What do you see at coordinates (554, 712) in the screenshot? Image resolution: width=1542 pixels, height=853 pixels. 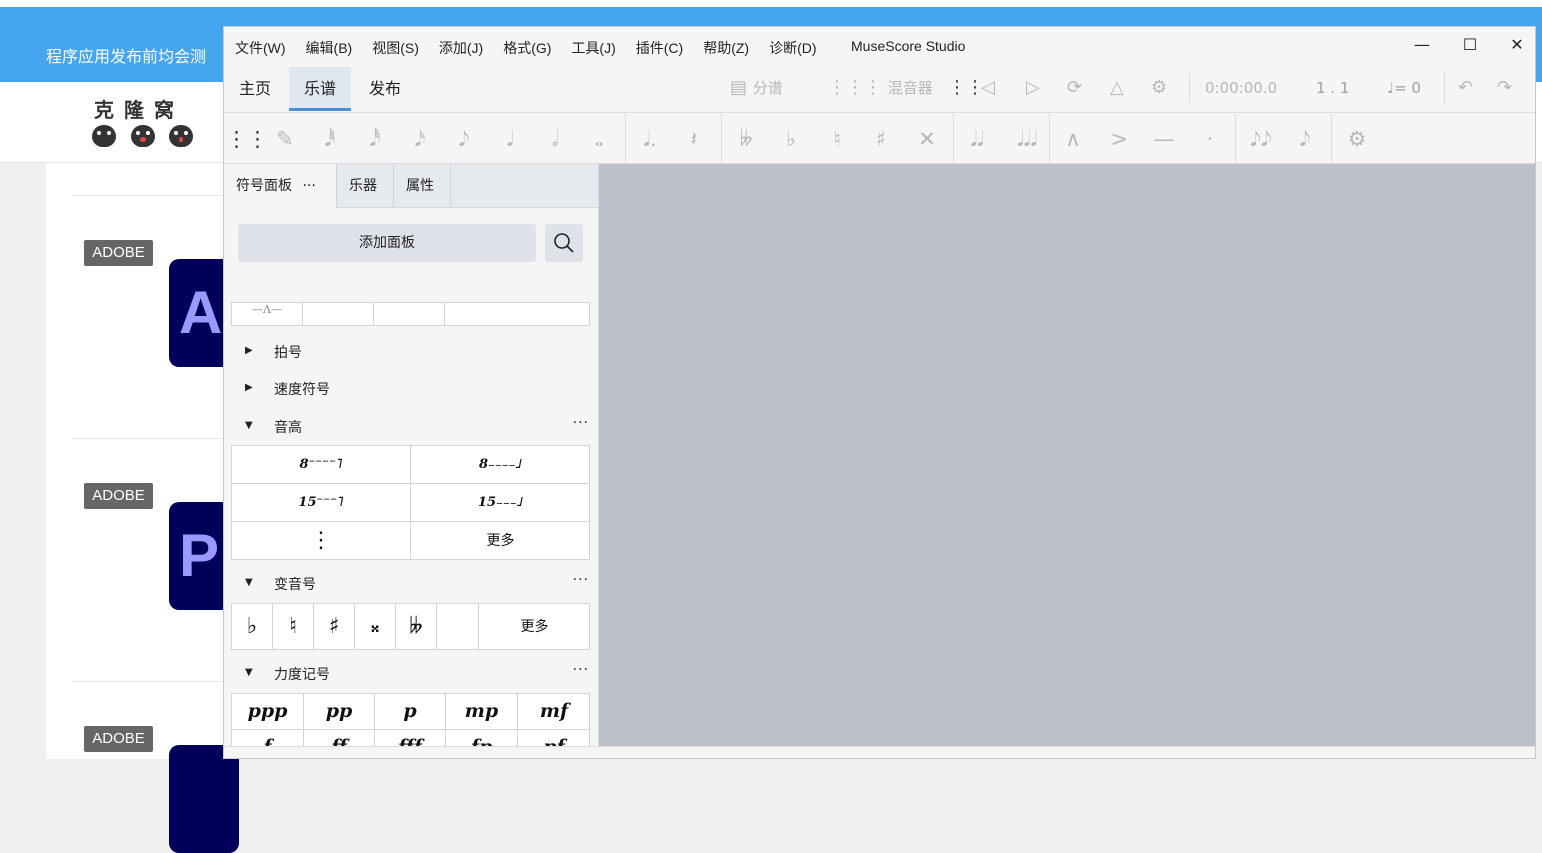 I see `dynamic-mf: mf` at bounding box center [554, 712].